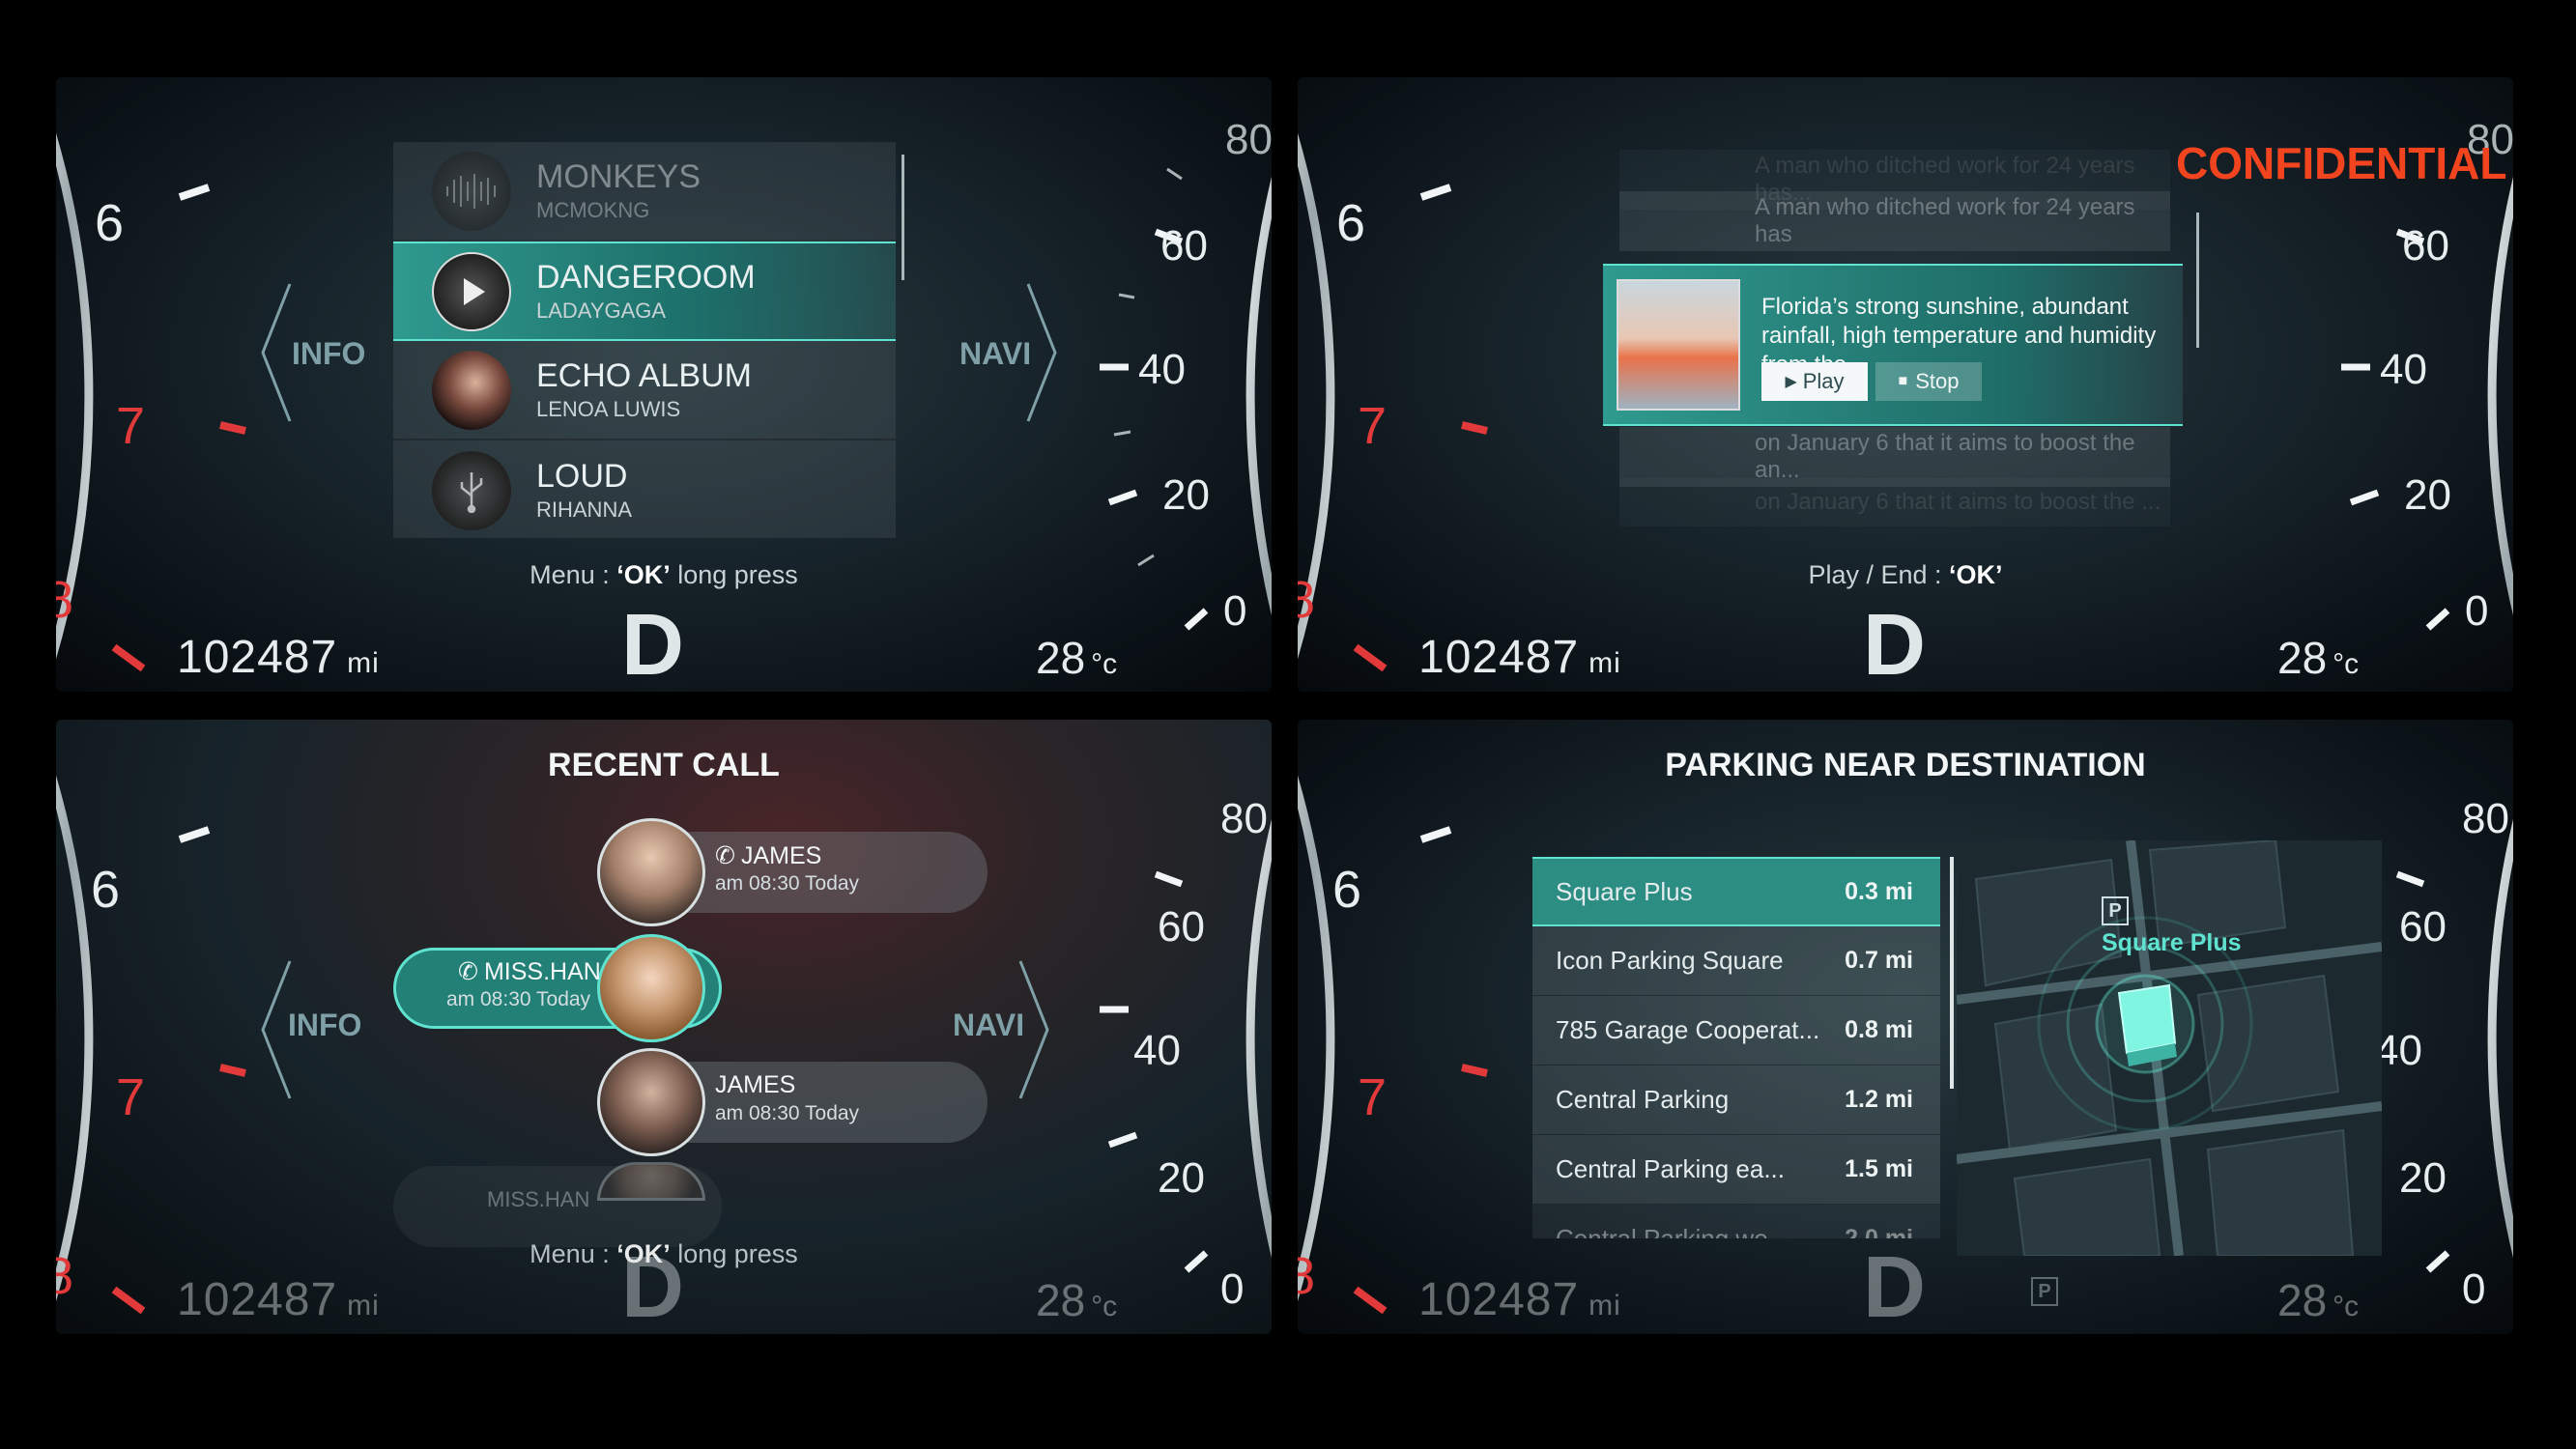 The height and width of the screenshot is (1449, 2576). I want to click on caller-name: JAMES, so click(756, 1084).